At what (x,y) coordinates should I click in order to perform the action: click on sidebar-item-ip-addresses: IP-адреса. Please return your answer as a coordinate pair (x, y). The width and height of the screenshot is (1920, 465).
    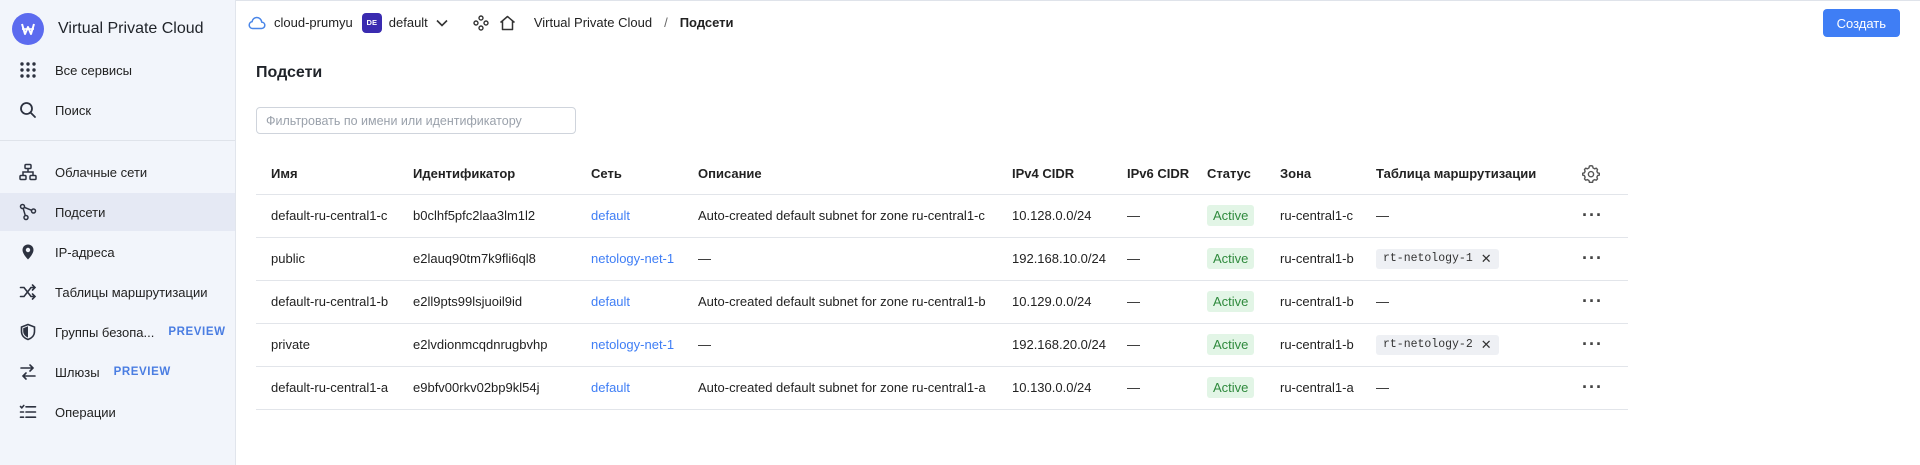
    Looking at the image, I should click on (117, 252).